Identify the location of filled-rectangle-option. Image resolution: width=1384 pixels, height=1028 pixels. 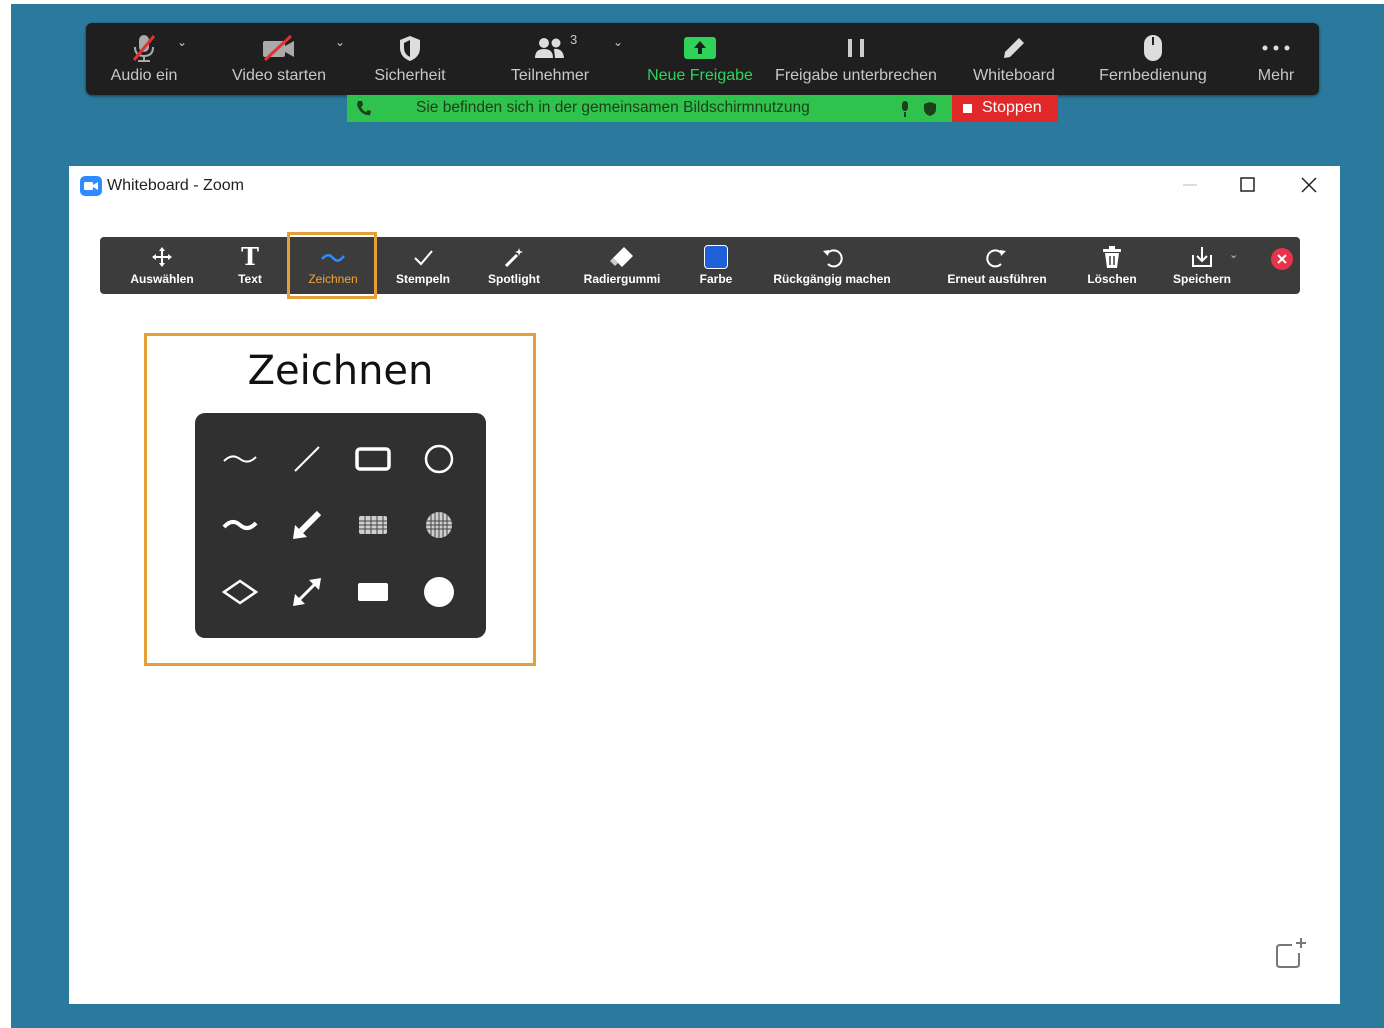
(373, 592).